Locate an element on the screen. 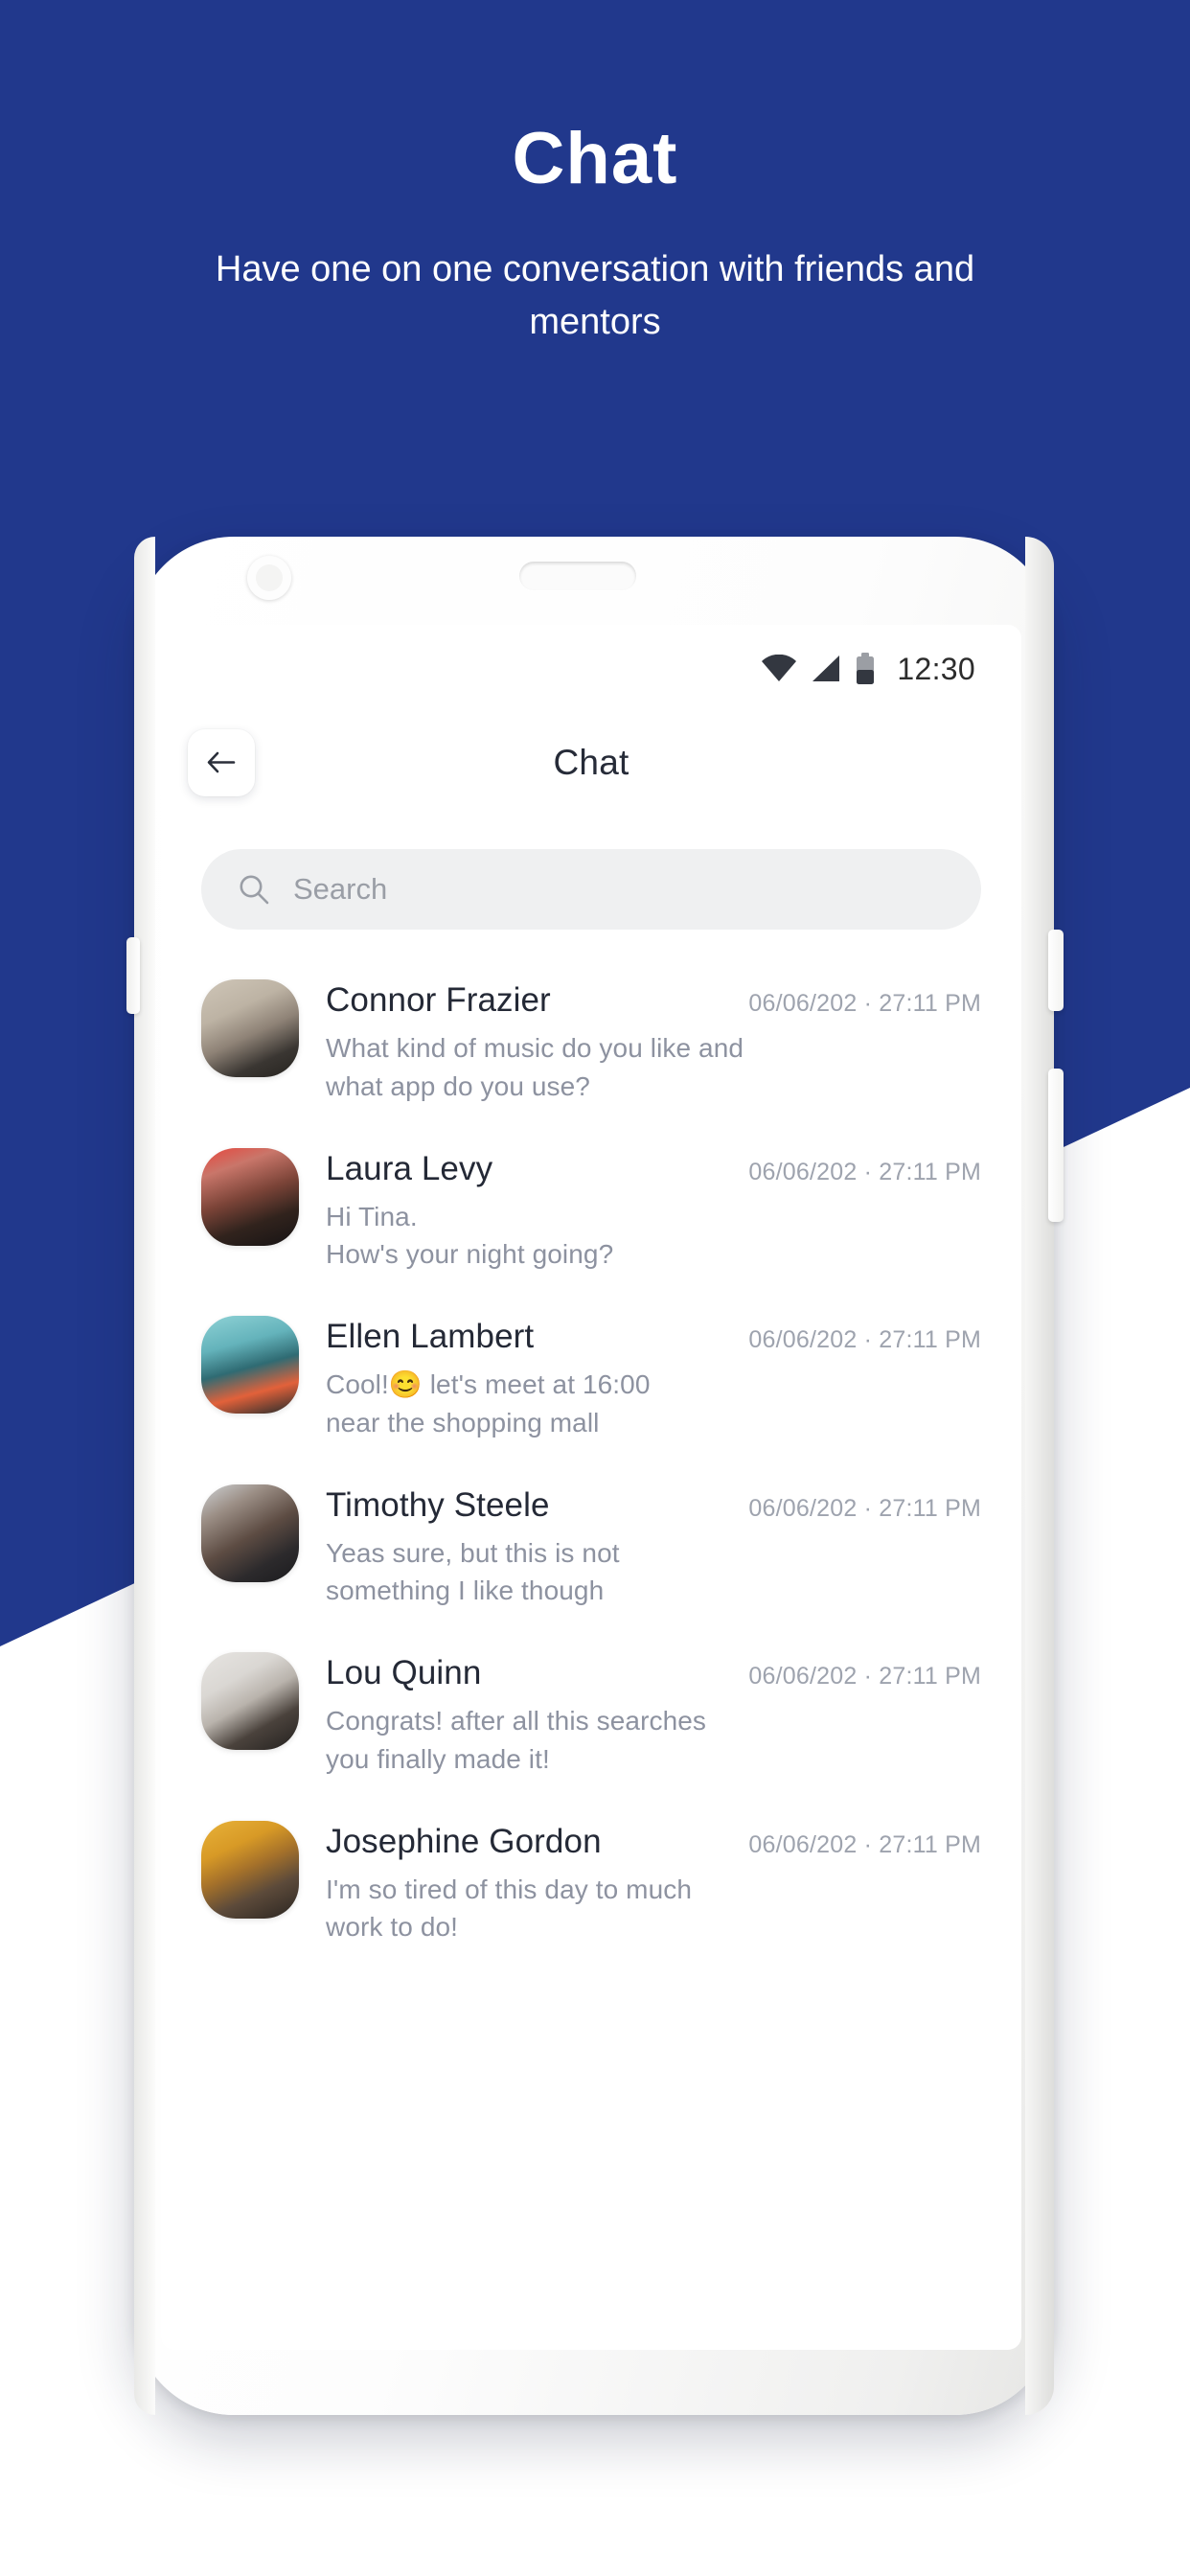 The height and width of the screenshot is (2576, 1190). earpiece-speaker-icon is located at coordinates (577, 576).